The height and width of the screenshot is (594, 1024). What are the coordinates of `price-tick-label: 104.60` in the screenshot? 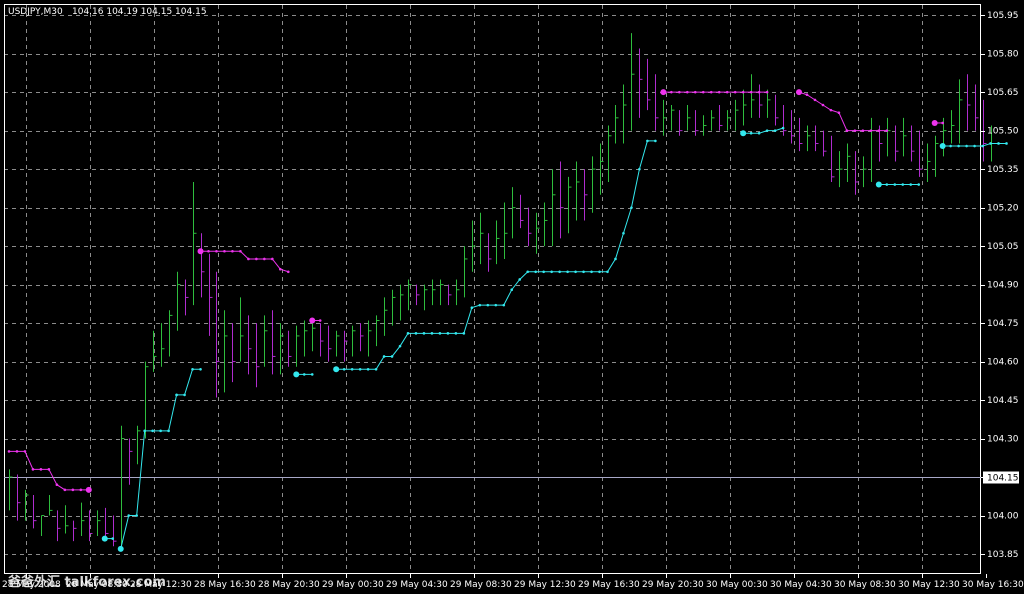 It's located at (1003, 363).